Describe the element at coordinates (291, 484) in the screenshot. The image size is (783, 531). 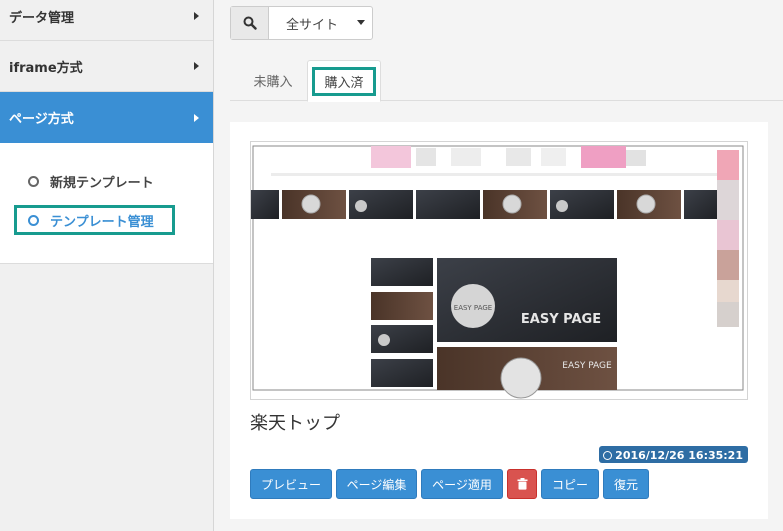
I see `preview-button: プレビュー` at that location.